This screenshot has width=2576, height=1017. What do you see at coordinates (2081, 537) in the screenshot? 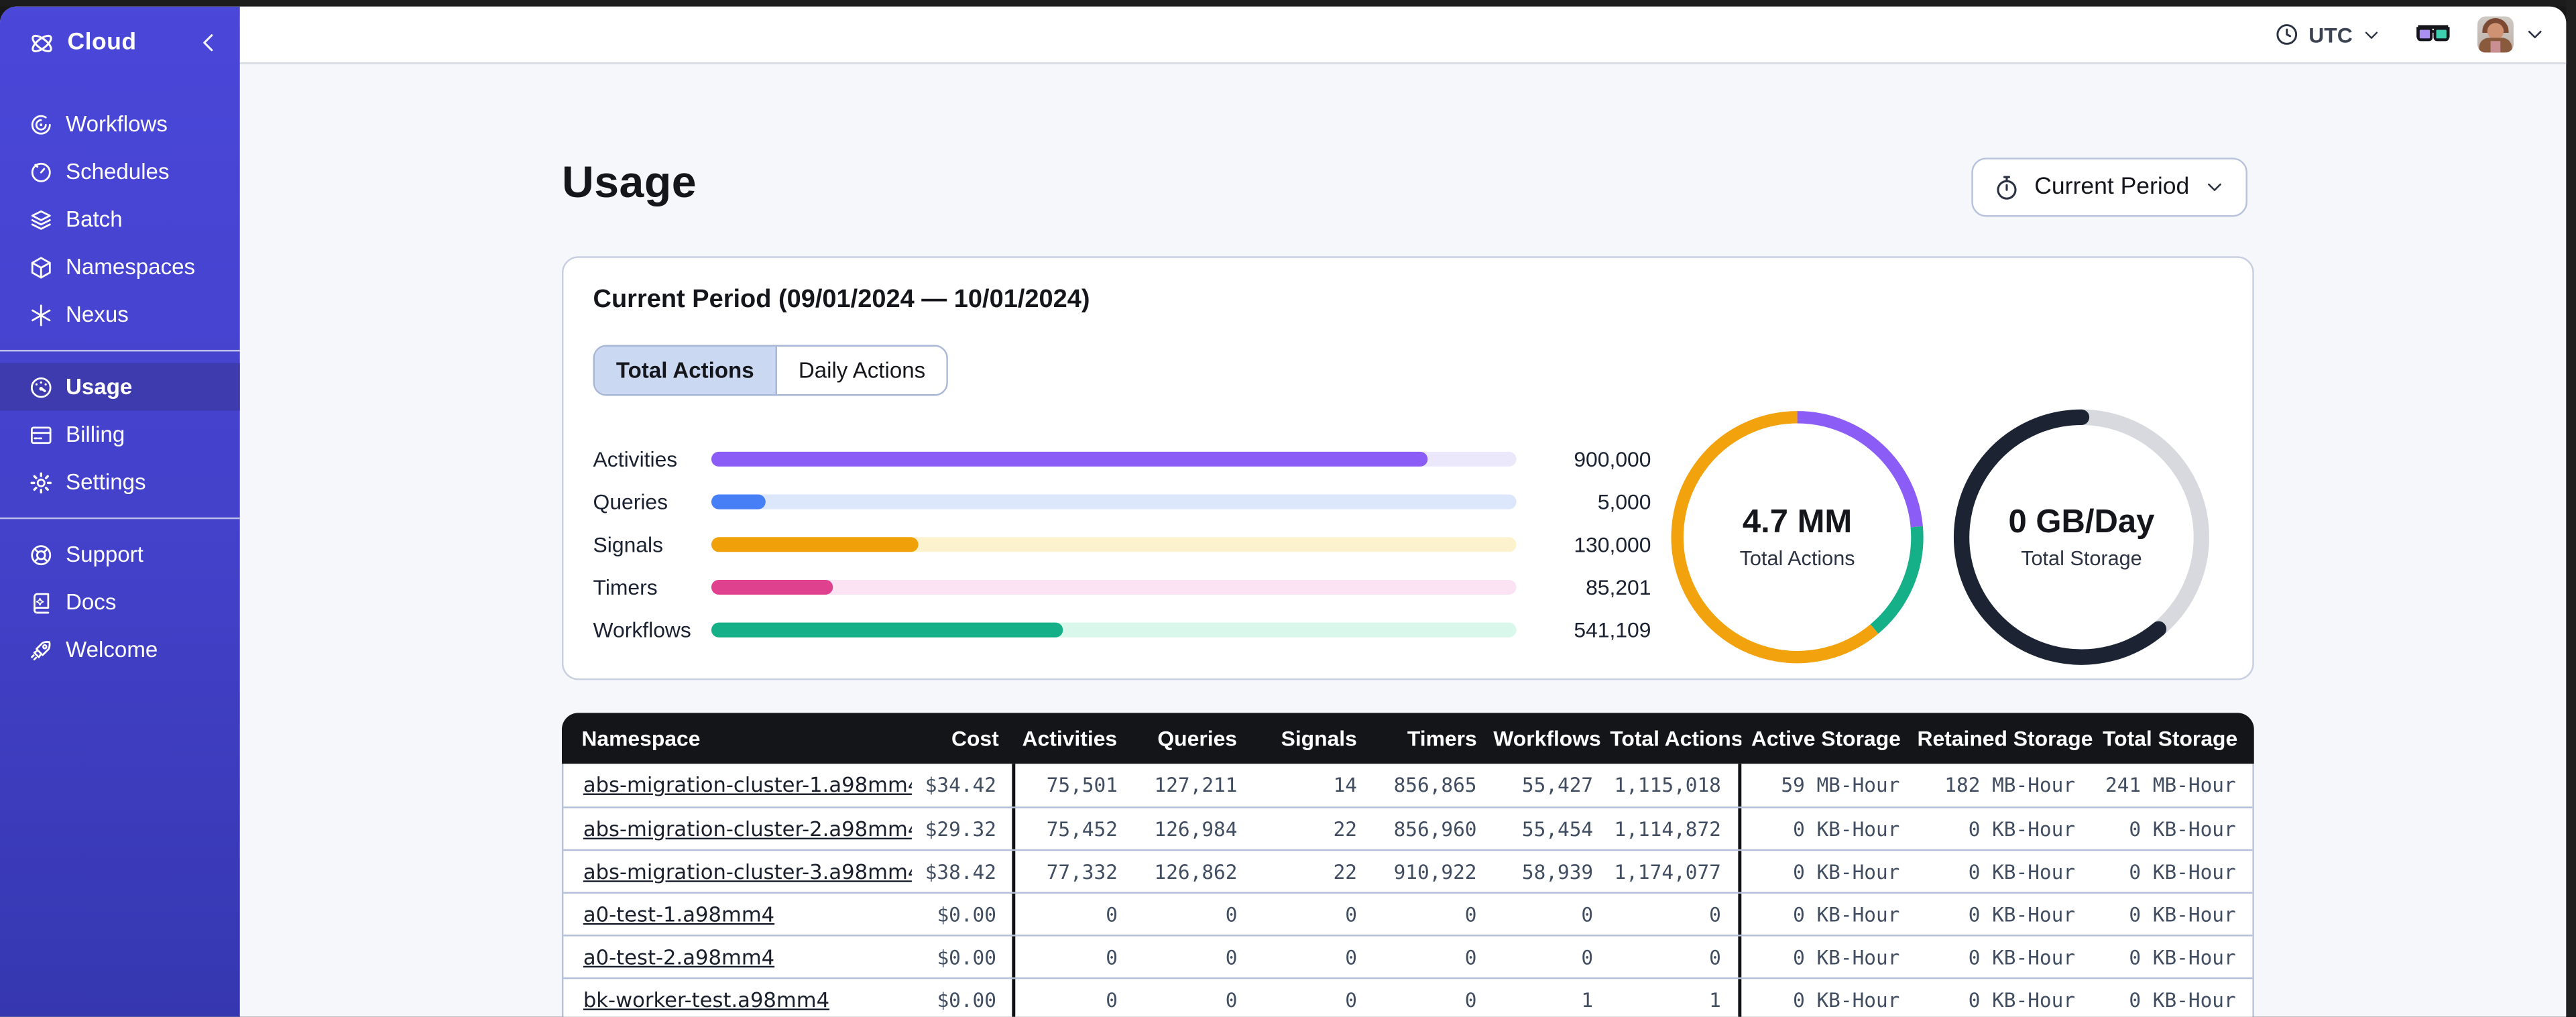
I see `total-storage-donut: 0 GB/Day Total Storage` at bounding box center [2081, 537].